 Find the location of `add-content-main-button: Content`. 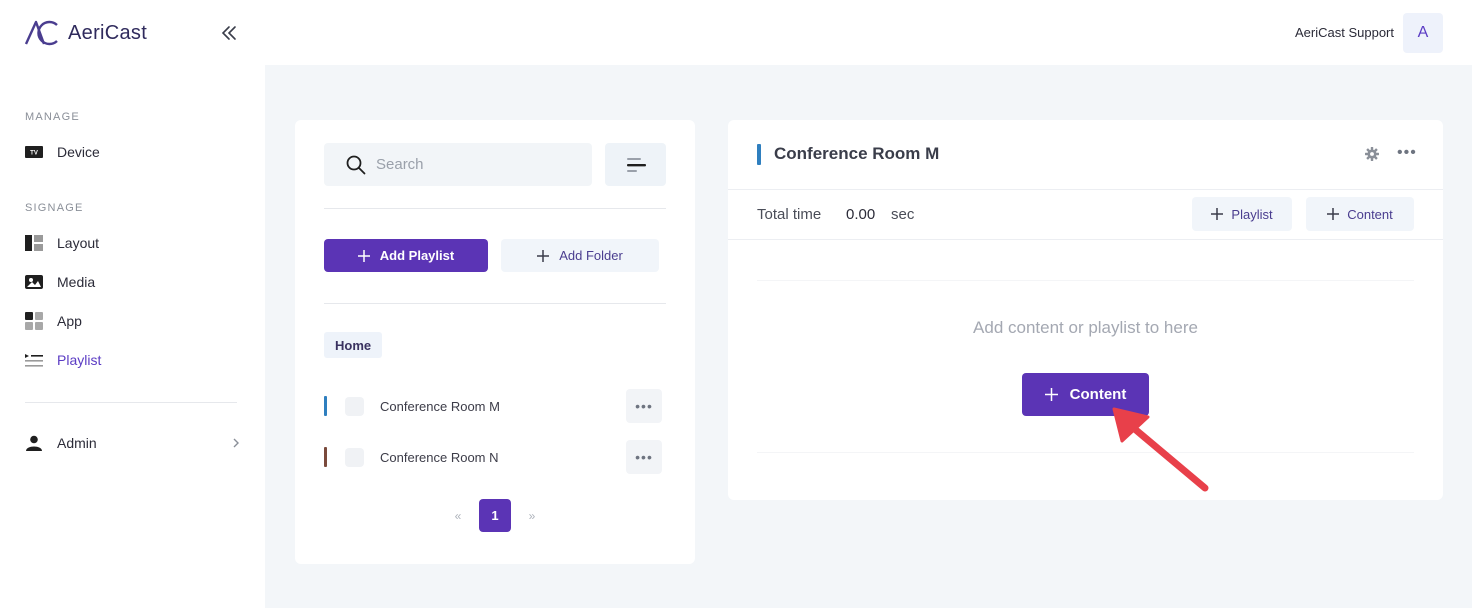

add-content-main-button: Content is located at coordinates (1085, 394).